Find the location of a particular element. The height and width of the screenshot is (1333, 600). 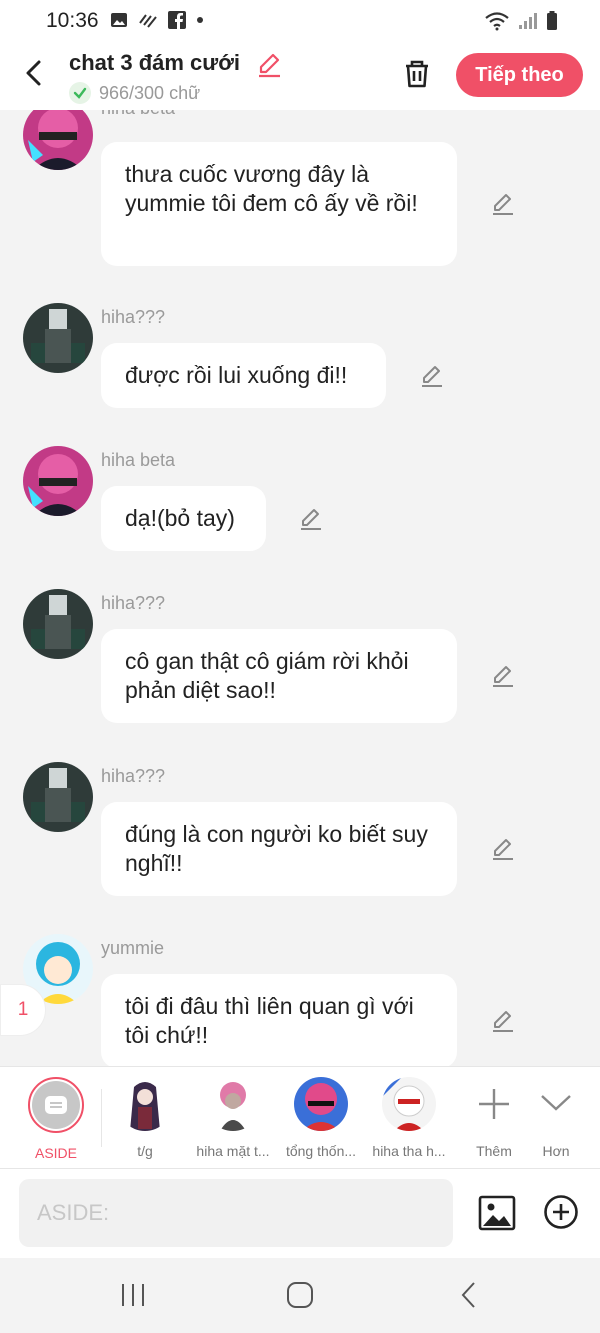

back-arrow-icon is located at coordinates (35, 73).